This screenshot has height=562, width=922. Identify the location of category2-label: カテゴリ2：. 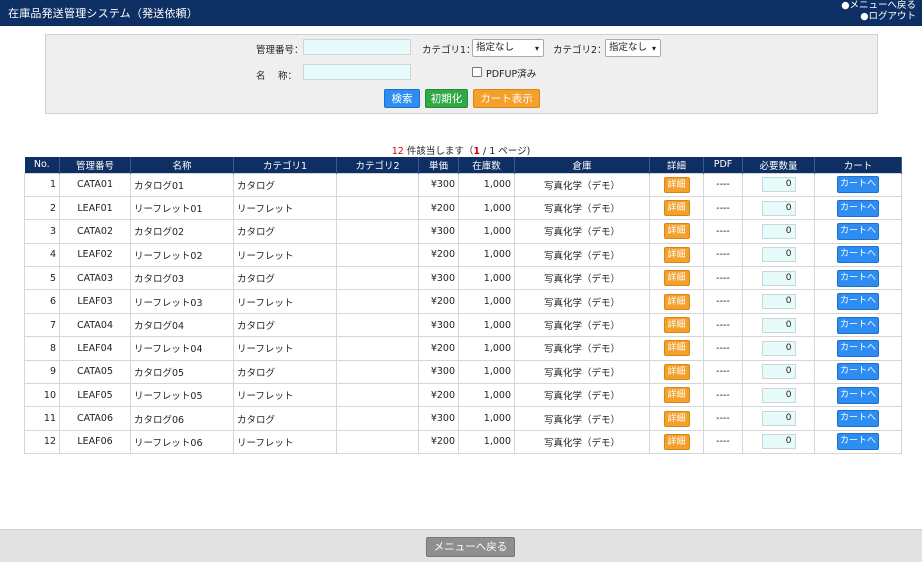
(580, 50).